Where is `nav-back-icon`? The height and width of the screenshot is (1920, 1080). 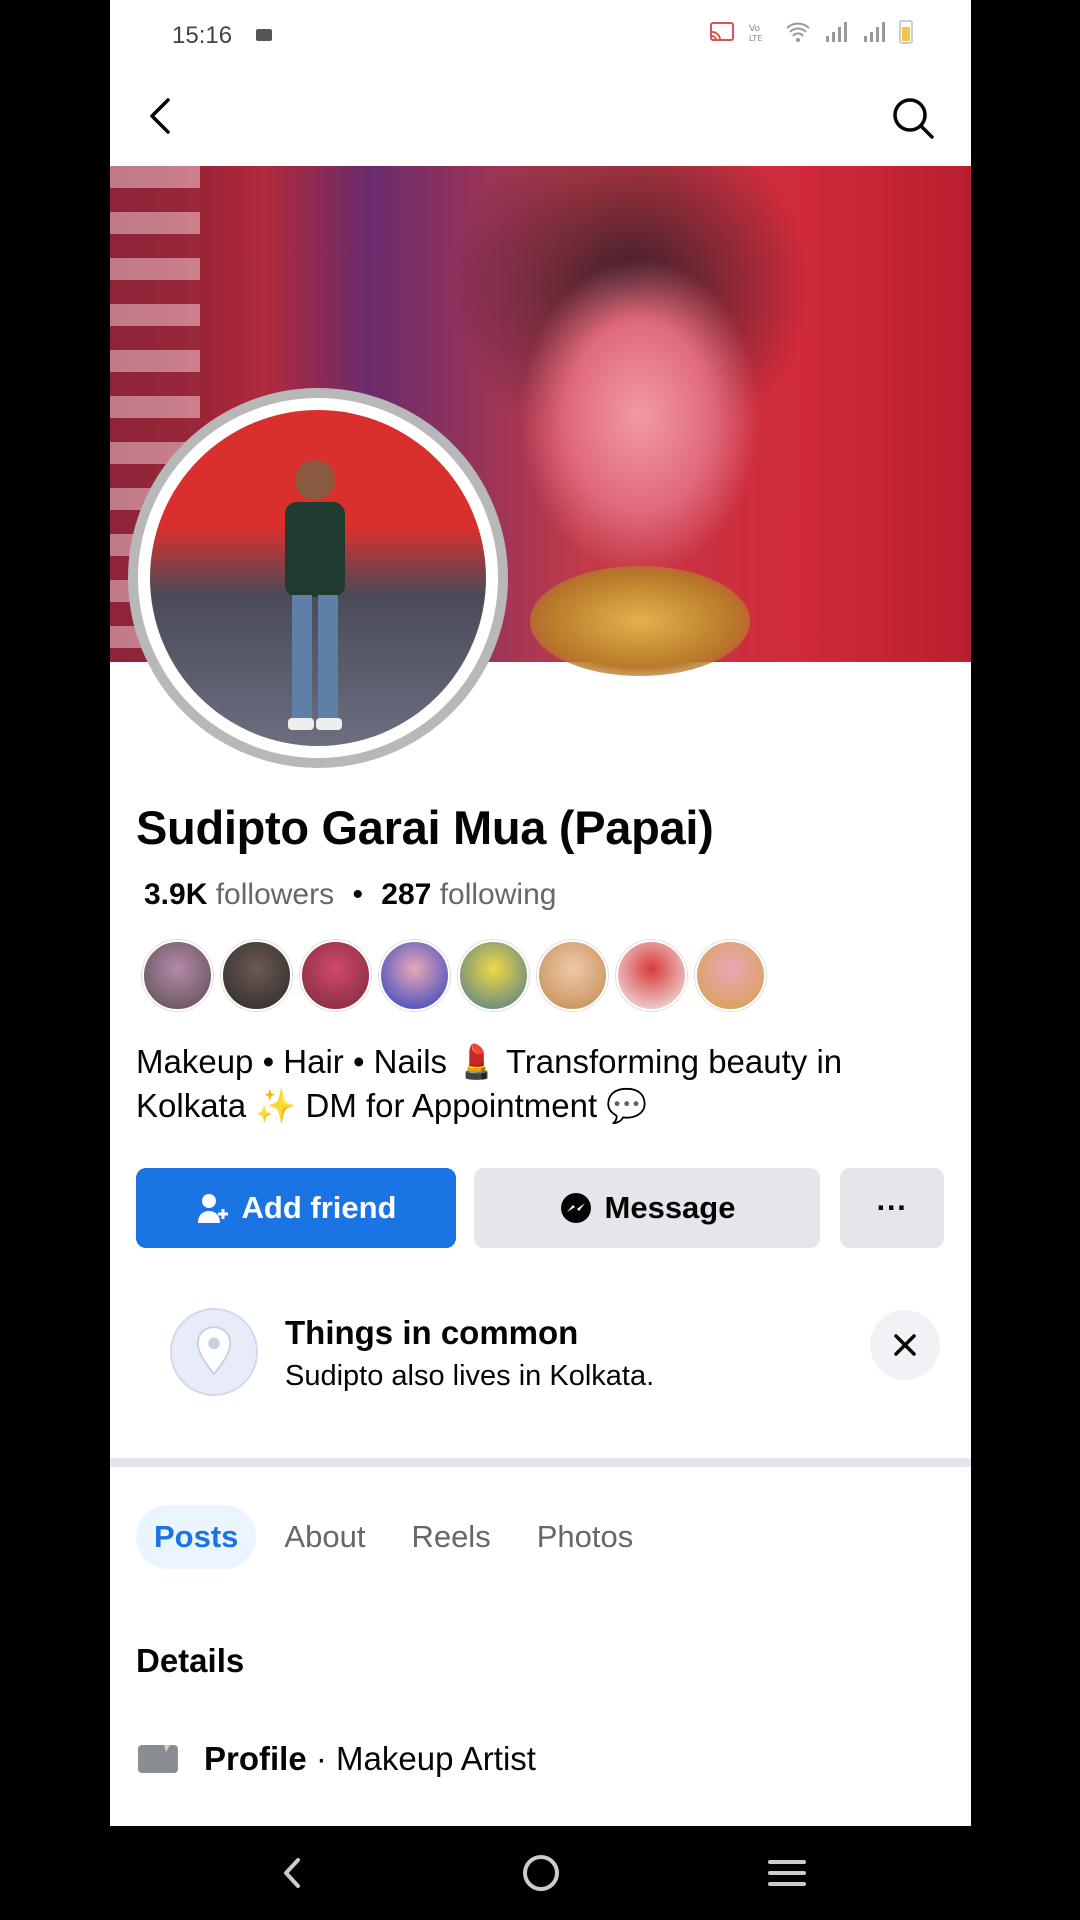
nav-back-icon is located at coordinates (293, 1873).